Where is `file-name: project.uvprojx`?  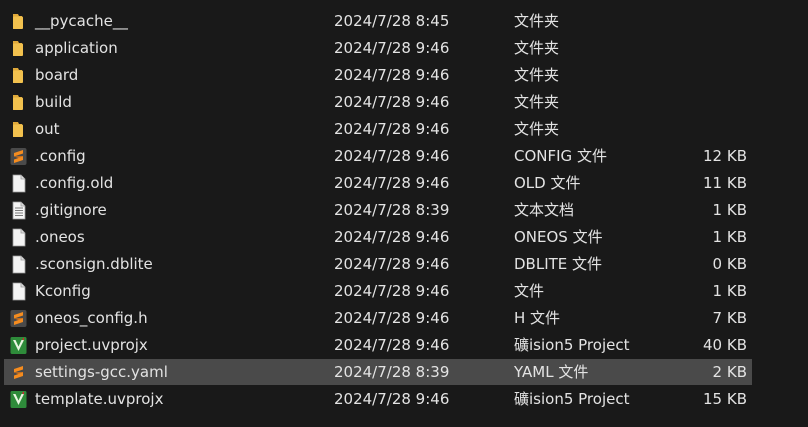 file-name: project.uvprojx is located at coordinates (91, 345).